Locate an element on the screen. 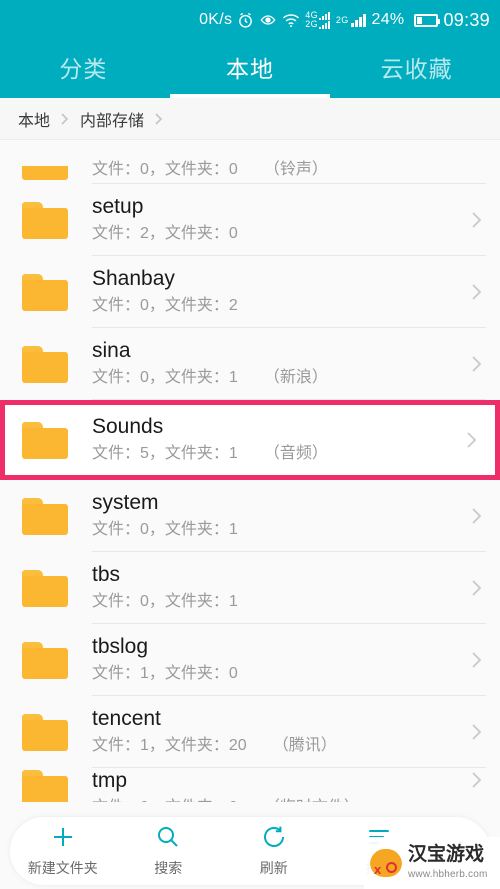 This screenshot has width=500, height=889. wifi-icon is located at coordinates (291, 20).